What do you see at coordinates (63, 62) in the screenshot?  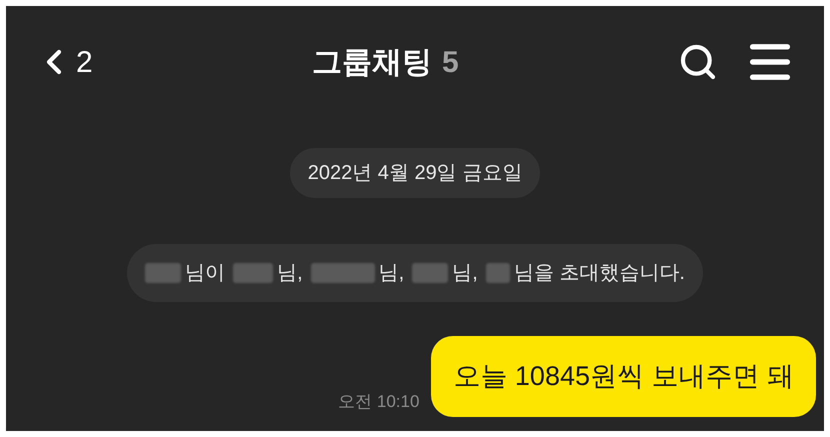 I see `back-button: 2` at bounding box center [63, 62].